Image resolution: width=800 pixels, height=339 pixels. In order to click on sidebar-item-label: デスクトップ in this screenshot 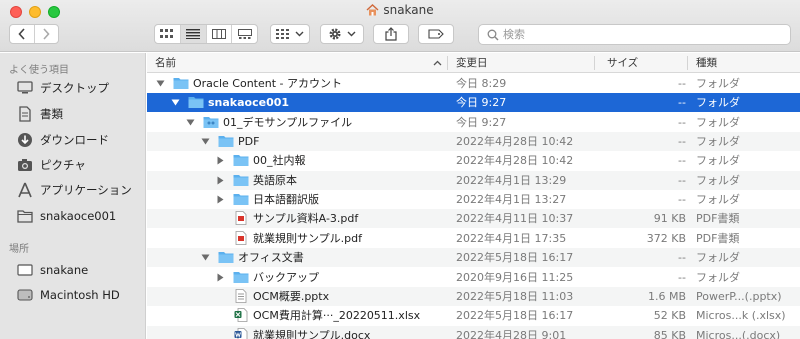, I will do `click(74, 88)`.